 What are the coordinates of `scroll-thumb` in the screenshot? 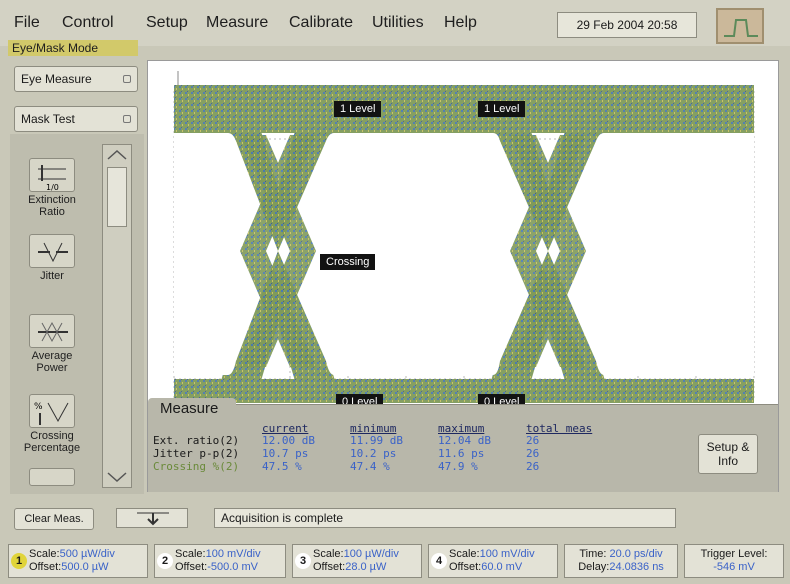 It's located at (117, 197).